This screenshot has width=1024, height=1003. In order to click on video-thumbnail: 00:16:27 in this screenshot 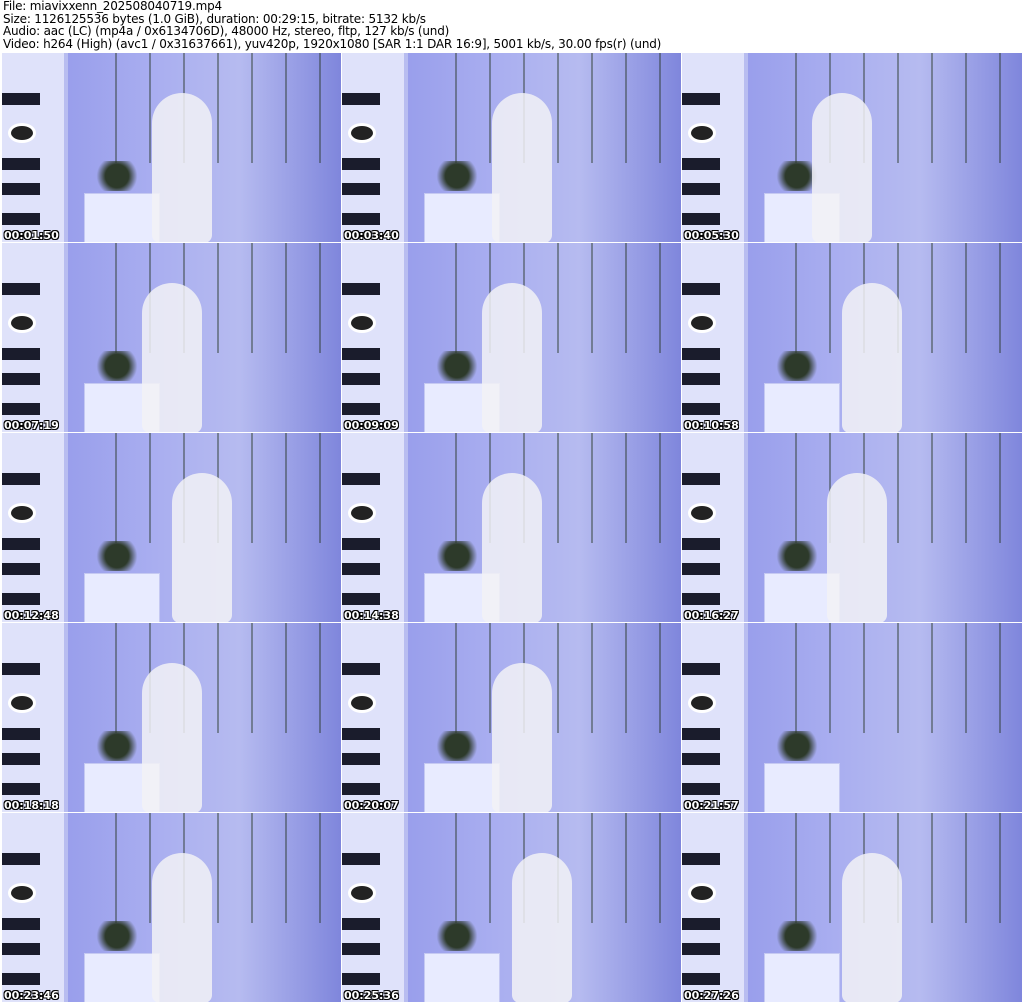, I will do `click(852, 527)`.